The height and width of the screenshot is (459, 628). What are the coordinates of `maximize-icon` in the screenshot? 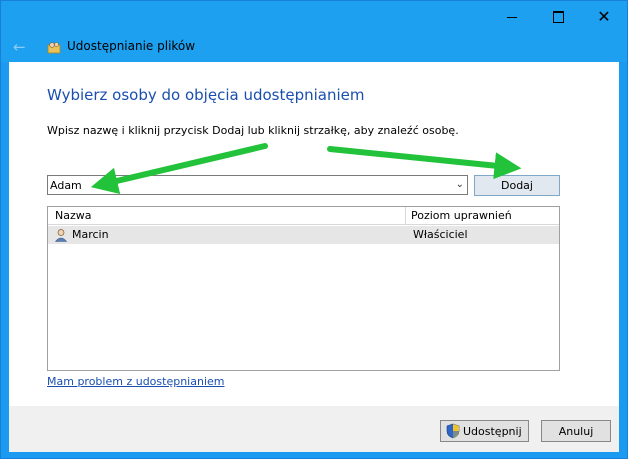 It's located at (558, 16).